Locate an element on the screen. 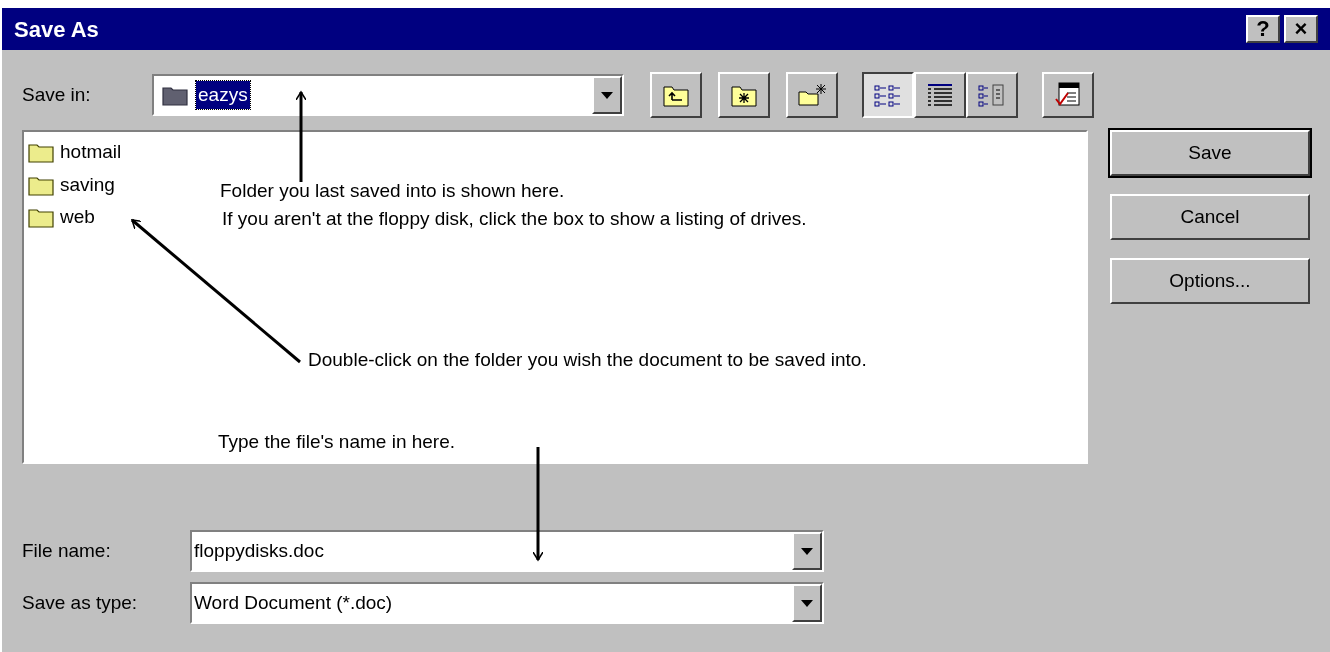 Image resolution: width=1330 pixels, height=652 pixels. window-title: Save As is located at coordinates (56, 29).